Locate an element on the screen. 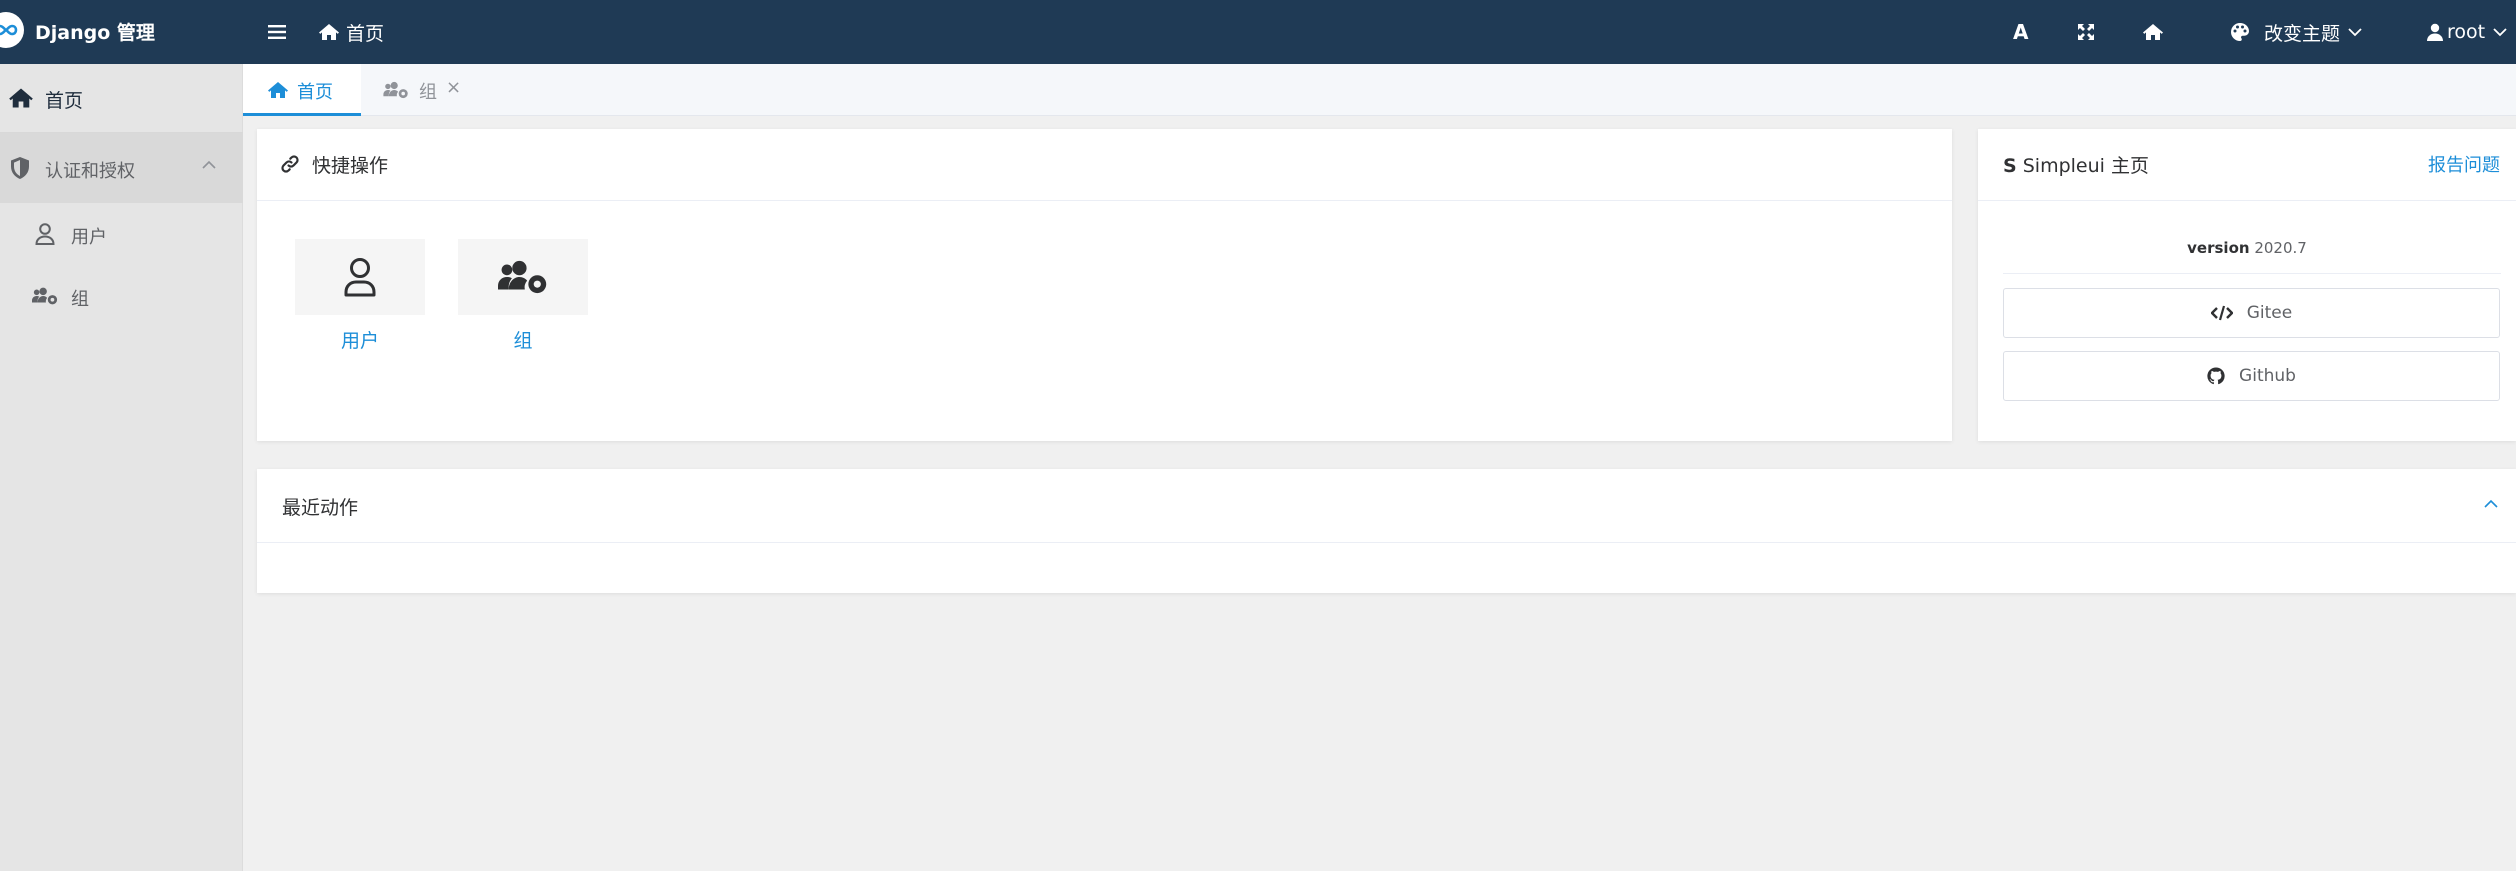 Image resolution: width=2516 pixels, height=871 pixels. github-label: Github is located at coordinates (2267, 376).